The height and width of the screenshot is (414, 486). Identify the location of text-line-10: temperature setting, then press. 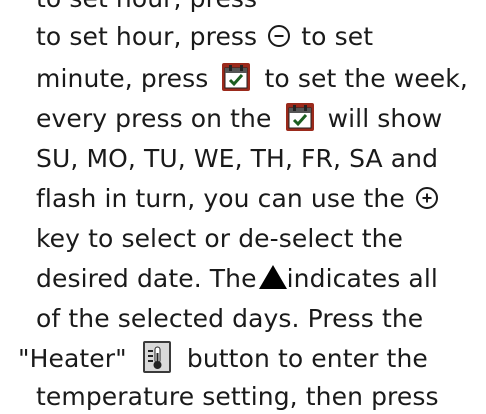
(237, 397).